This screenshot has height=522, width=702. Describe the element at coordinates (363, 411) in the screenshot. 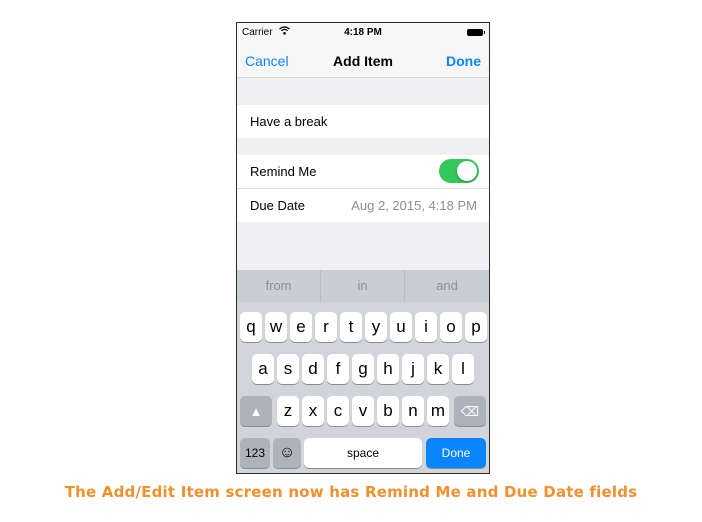

I see `key-v: v` at that location.